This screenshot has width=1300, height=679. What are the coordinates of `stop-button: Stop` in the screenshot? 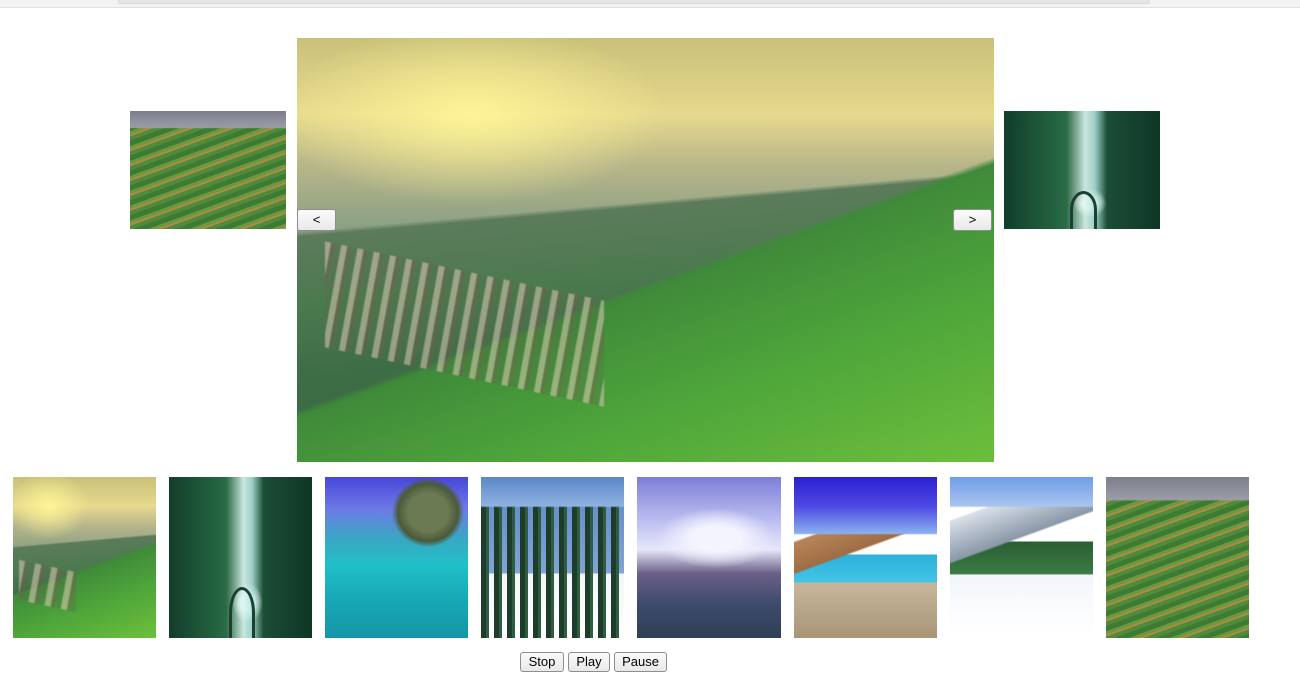 It's located at (542, 662).